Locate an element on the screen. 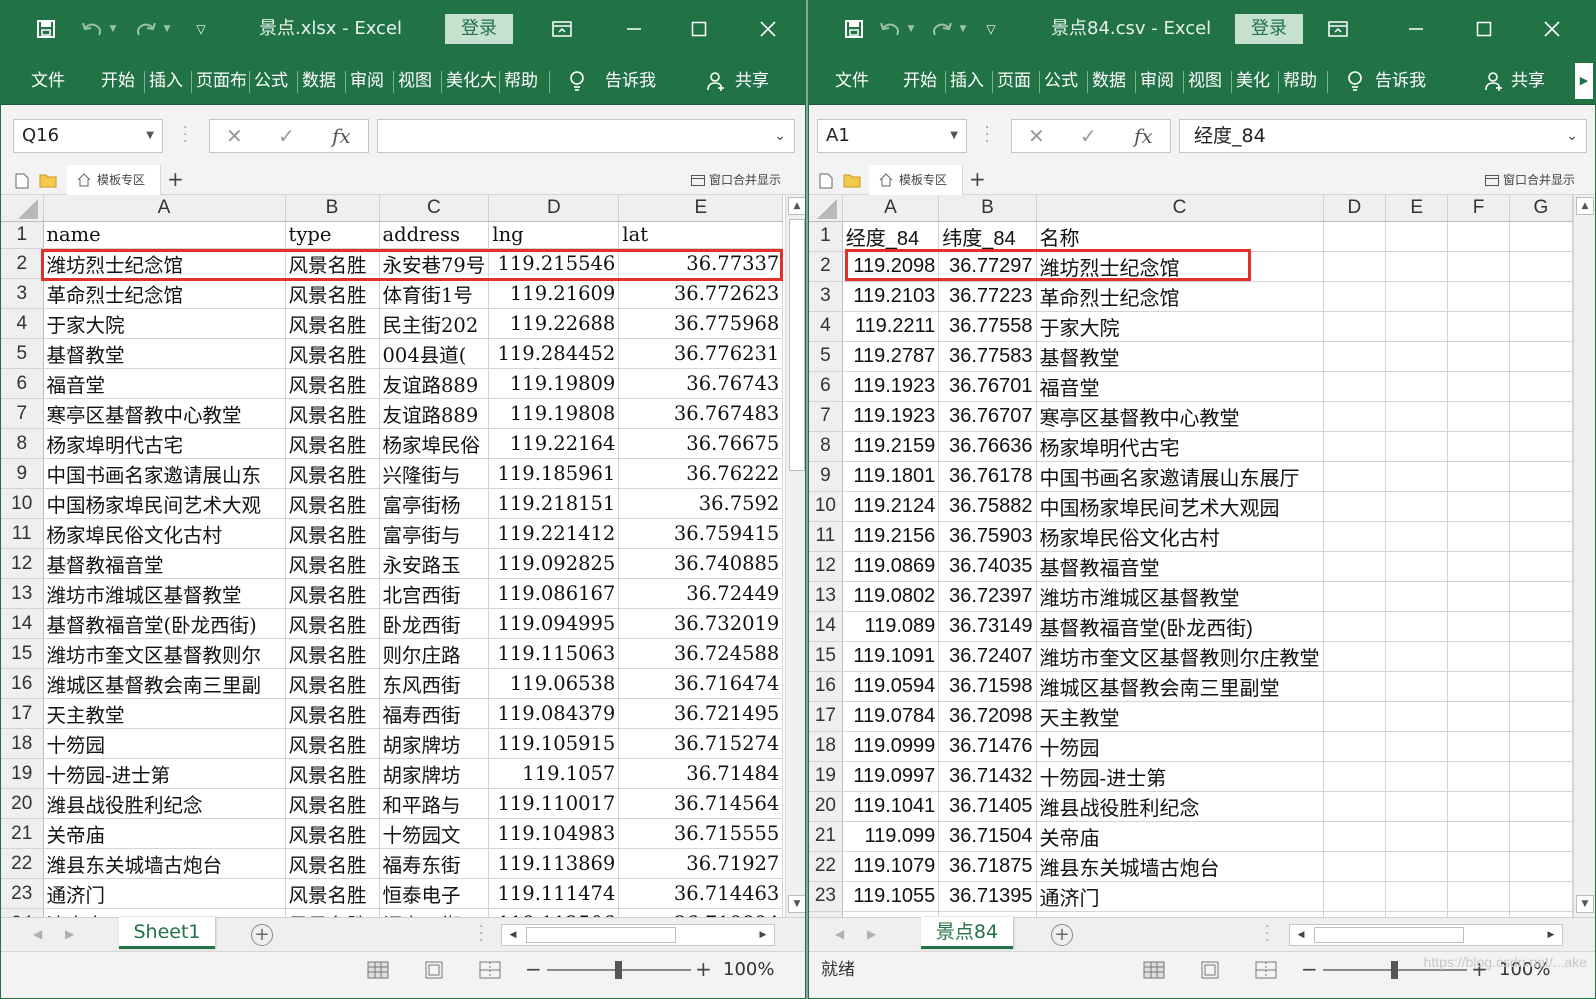 Image resolution: width=1596 pixels, height=999 pixels. cell: 36.71395 is located at coordinates (987, 896).